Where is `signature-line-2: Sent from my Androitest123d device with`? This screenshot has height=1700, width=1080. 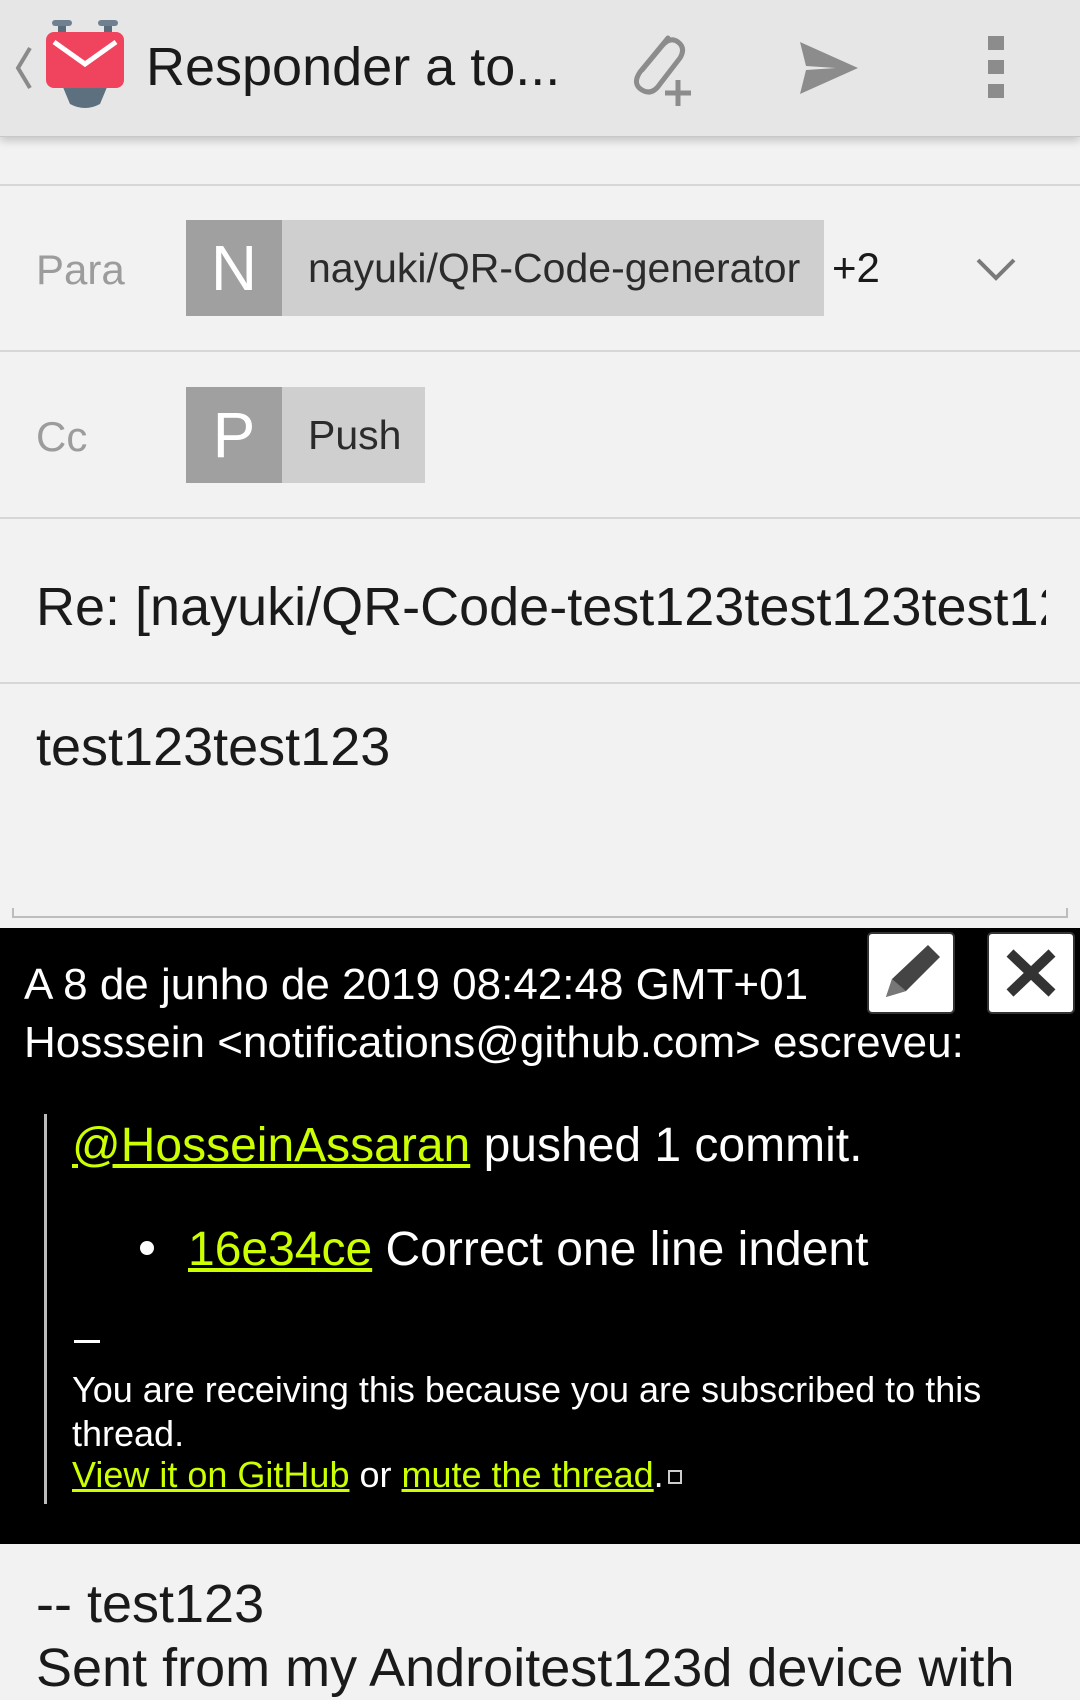 signature-line-2: Sent from my Androitest123d device with is located at coordinates (525, 1668).